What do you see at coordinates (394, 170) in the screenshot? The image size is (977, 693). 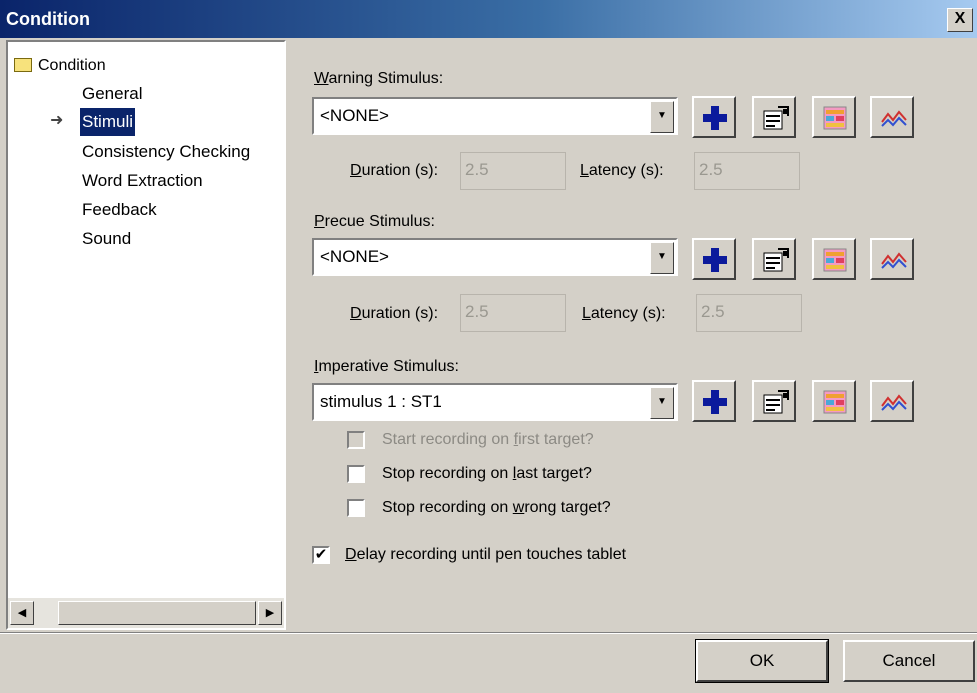 I see `warning-duration-label: Duration (s):` at bounding box center [394, 170].